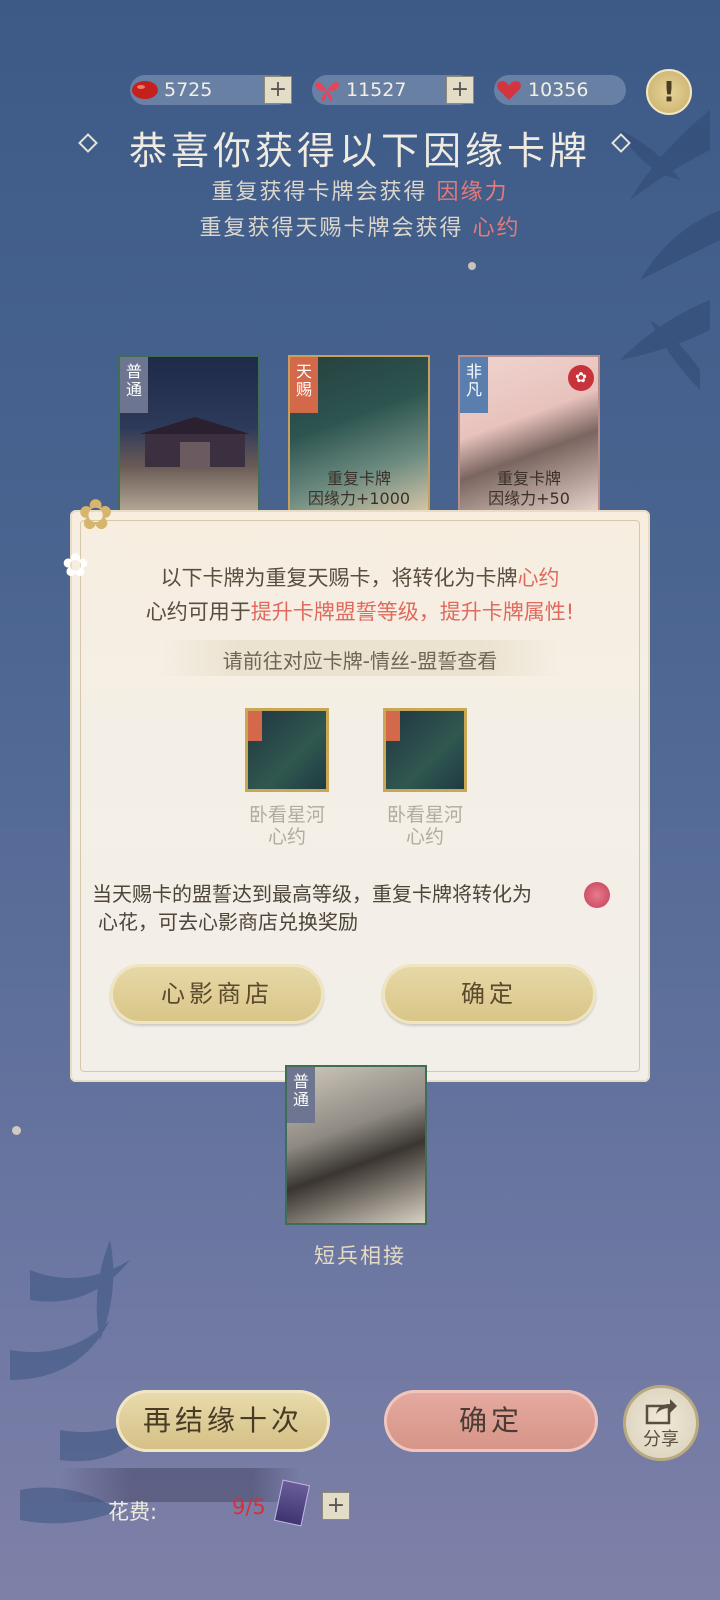 Image resolution: width=720 pixels, height=1600 pixels. I want to click on palace-illustration, so click(195, 442).